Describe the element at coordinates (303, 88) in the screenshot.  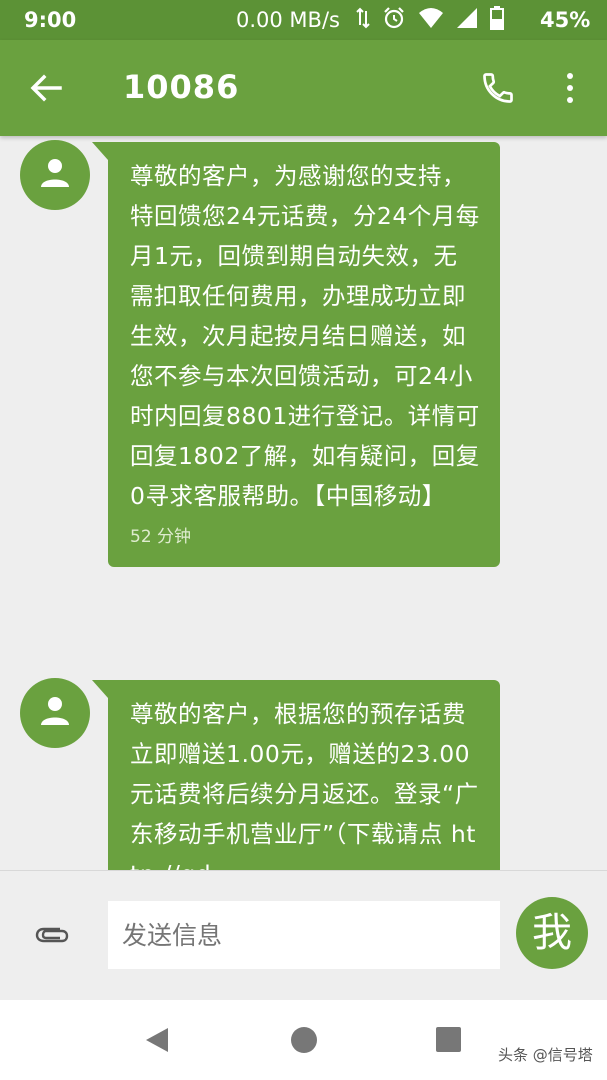
I see `app-bar: 10086` at that location.